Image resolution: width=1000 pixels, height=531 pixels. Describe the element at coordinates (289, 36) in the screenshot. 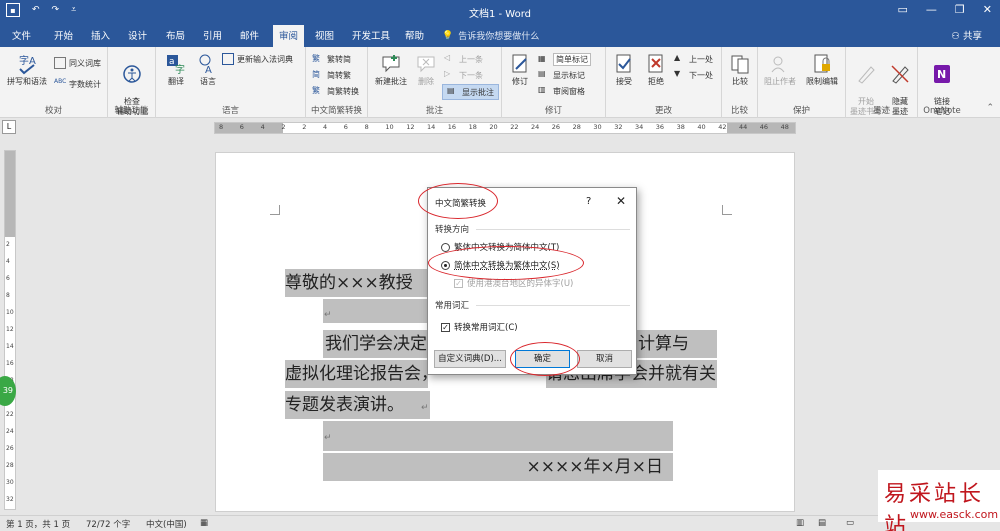

I see `tab-review: 审阅` at that location.